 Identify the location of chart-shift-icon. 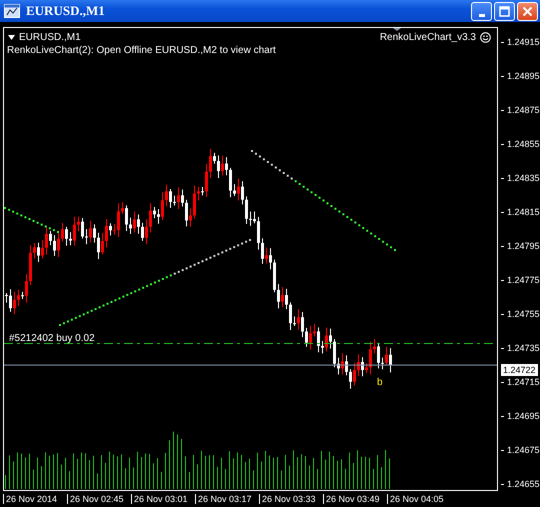
(397, 29).